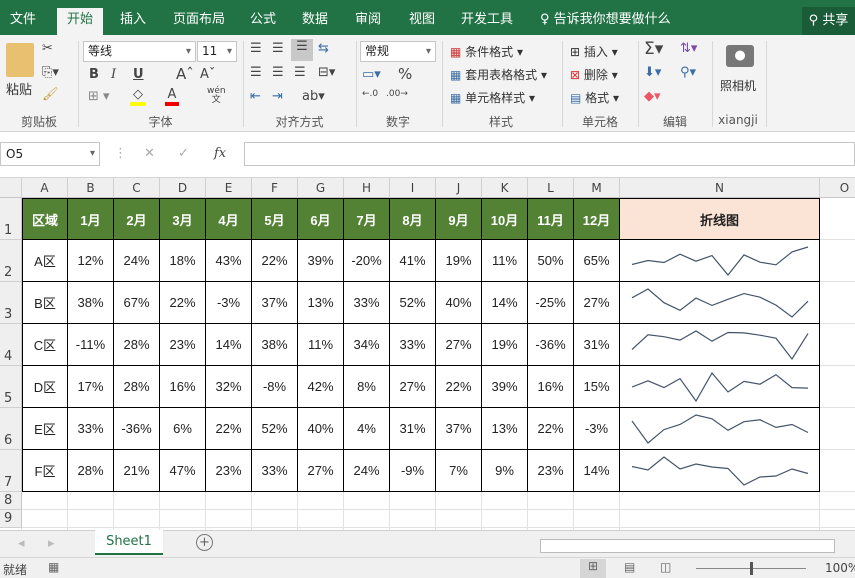  Describe the element at coordinates (597, 387) in the screenshot. I see `value-cell: 15%` at that location.